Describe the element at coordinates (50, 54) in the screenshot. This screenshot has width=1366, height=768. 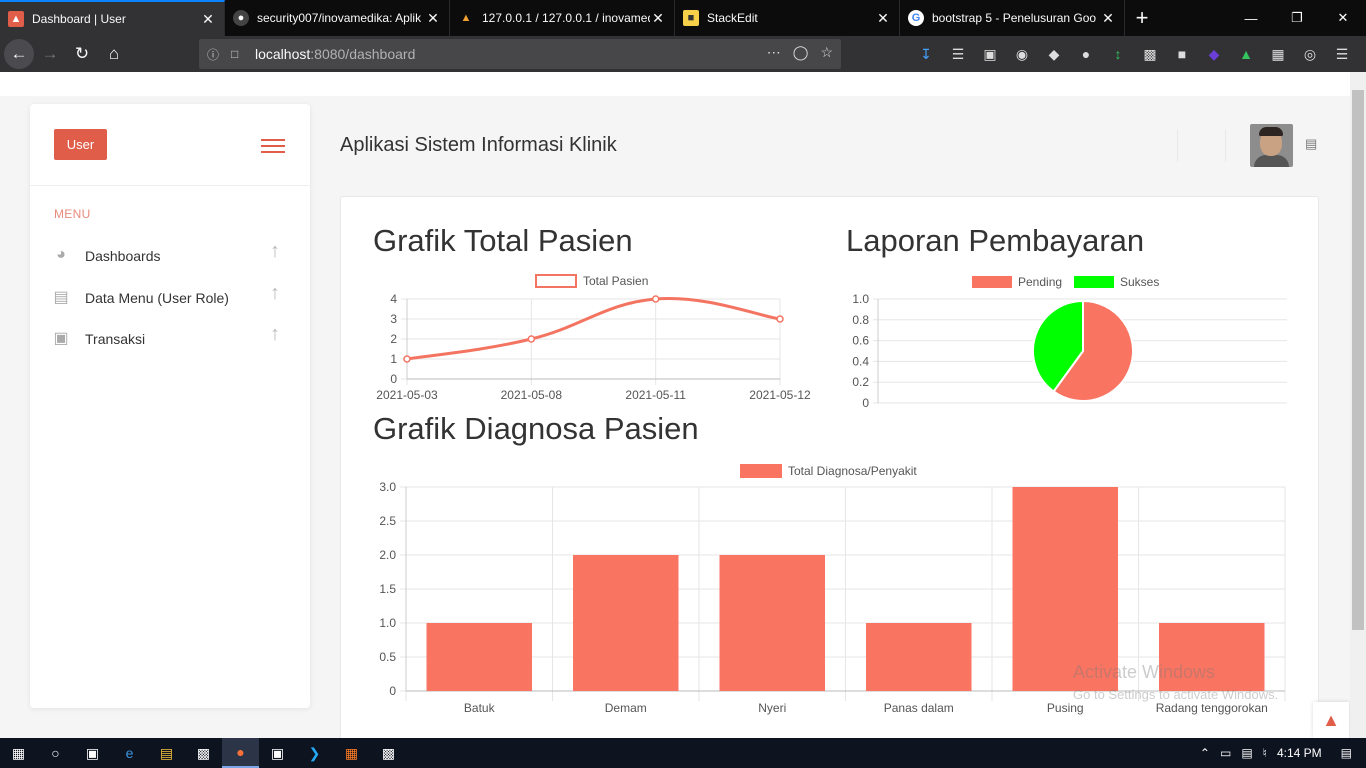
I see `forward-icon: →` at that location.